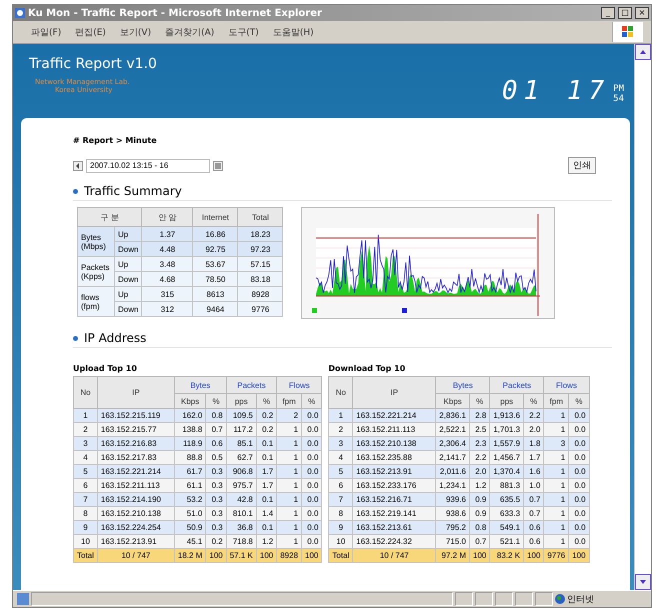  I want to click on table-cell: 2,522.1, so click(453, 429).